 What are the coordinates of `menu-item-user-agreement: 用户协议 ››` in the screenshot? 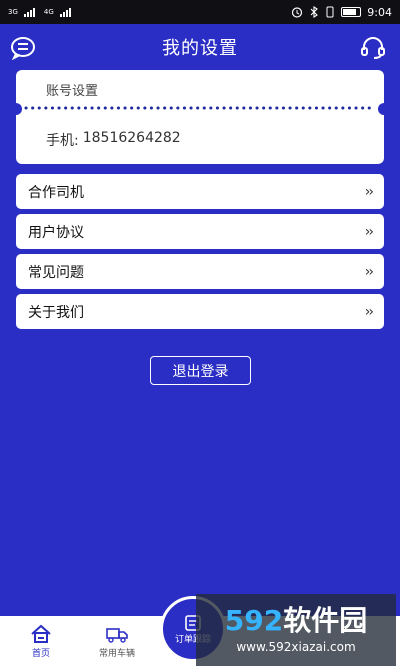 It's located at (200, 231).